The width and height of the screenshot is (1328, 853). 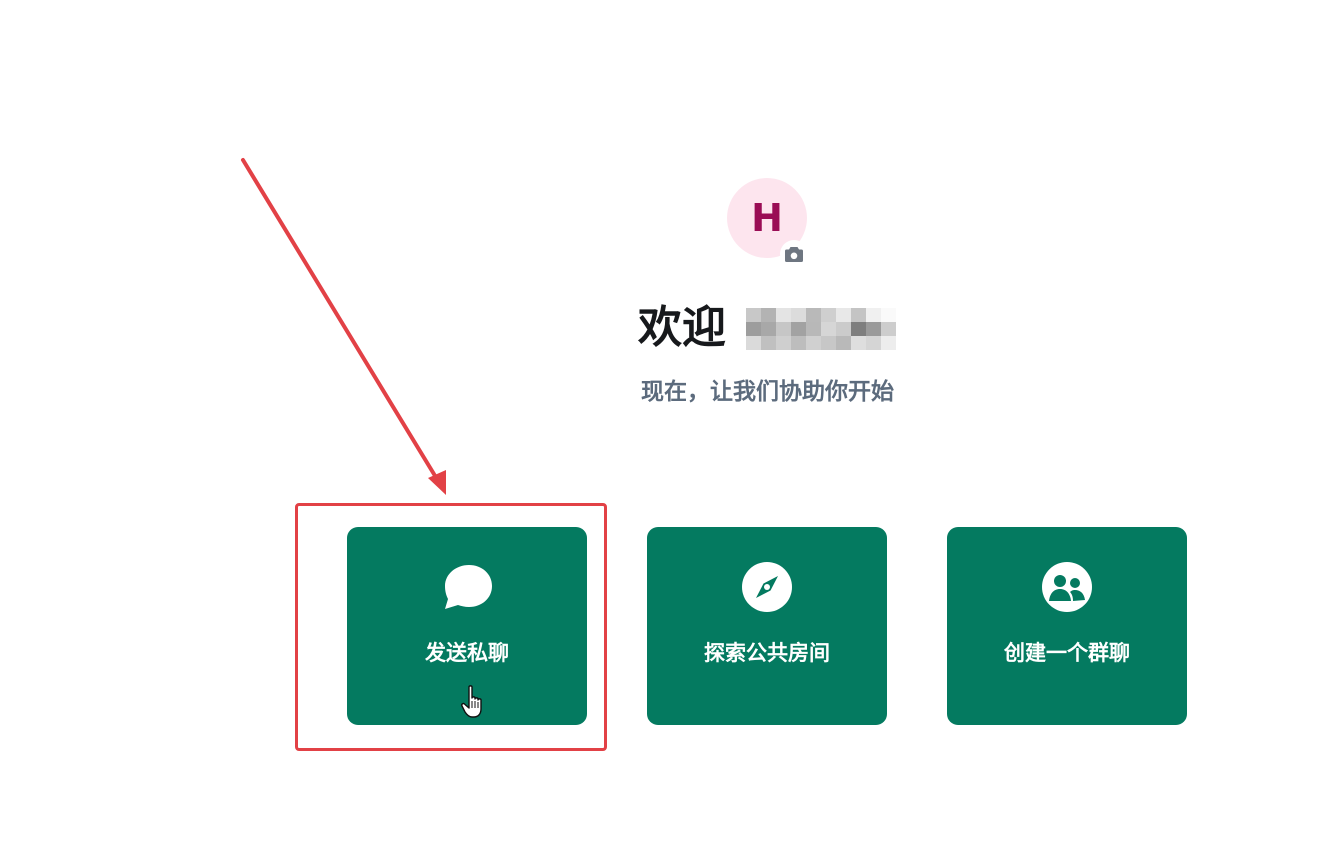 What do you see at coordinates (682, 327) in the screenshot?
I see `welcome-title: 欢迎` at bounding box center [682, 327].